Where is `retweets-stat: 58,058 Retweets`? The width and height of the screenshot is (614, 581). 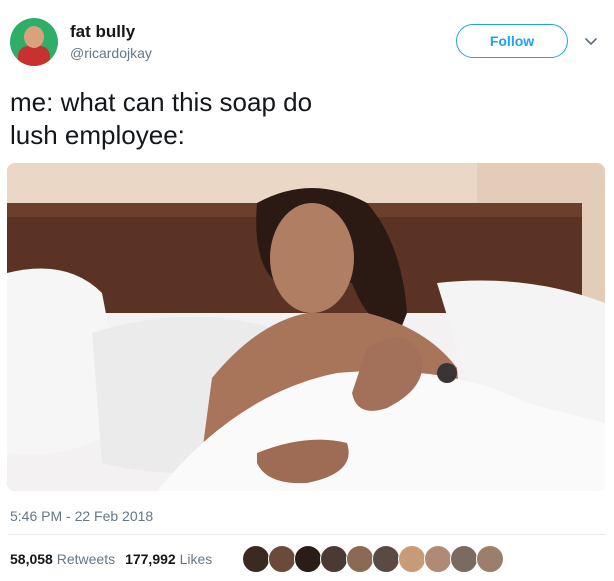 retweets-stat: 58,058 Retweets is located at coordinates (62, 559).